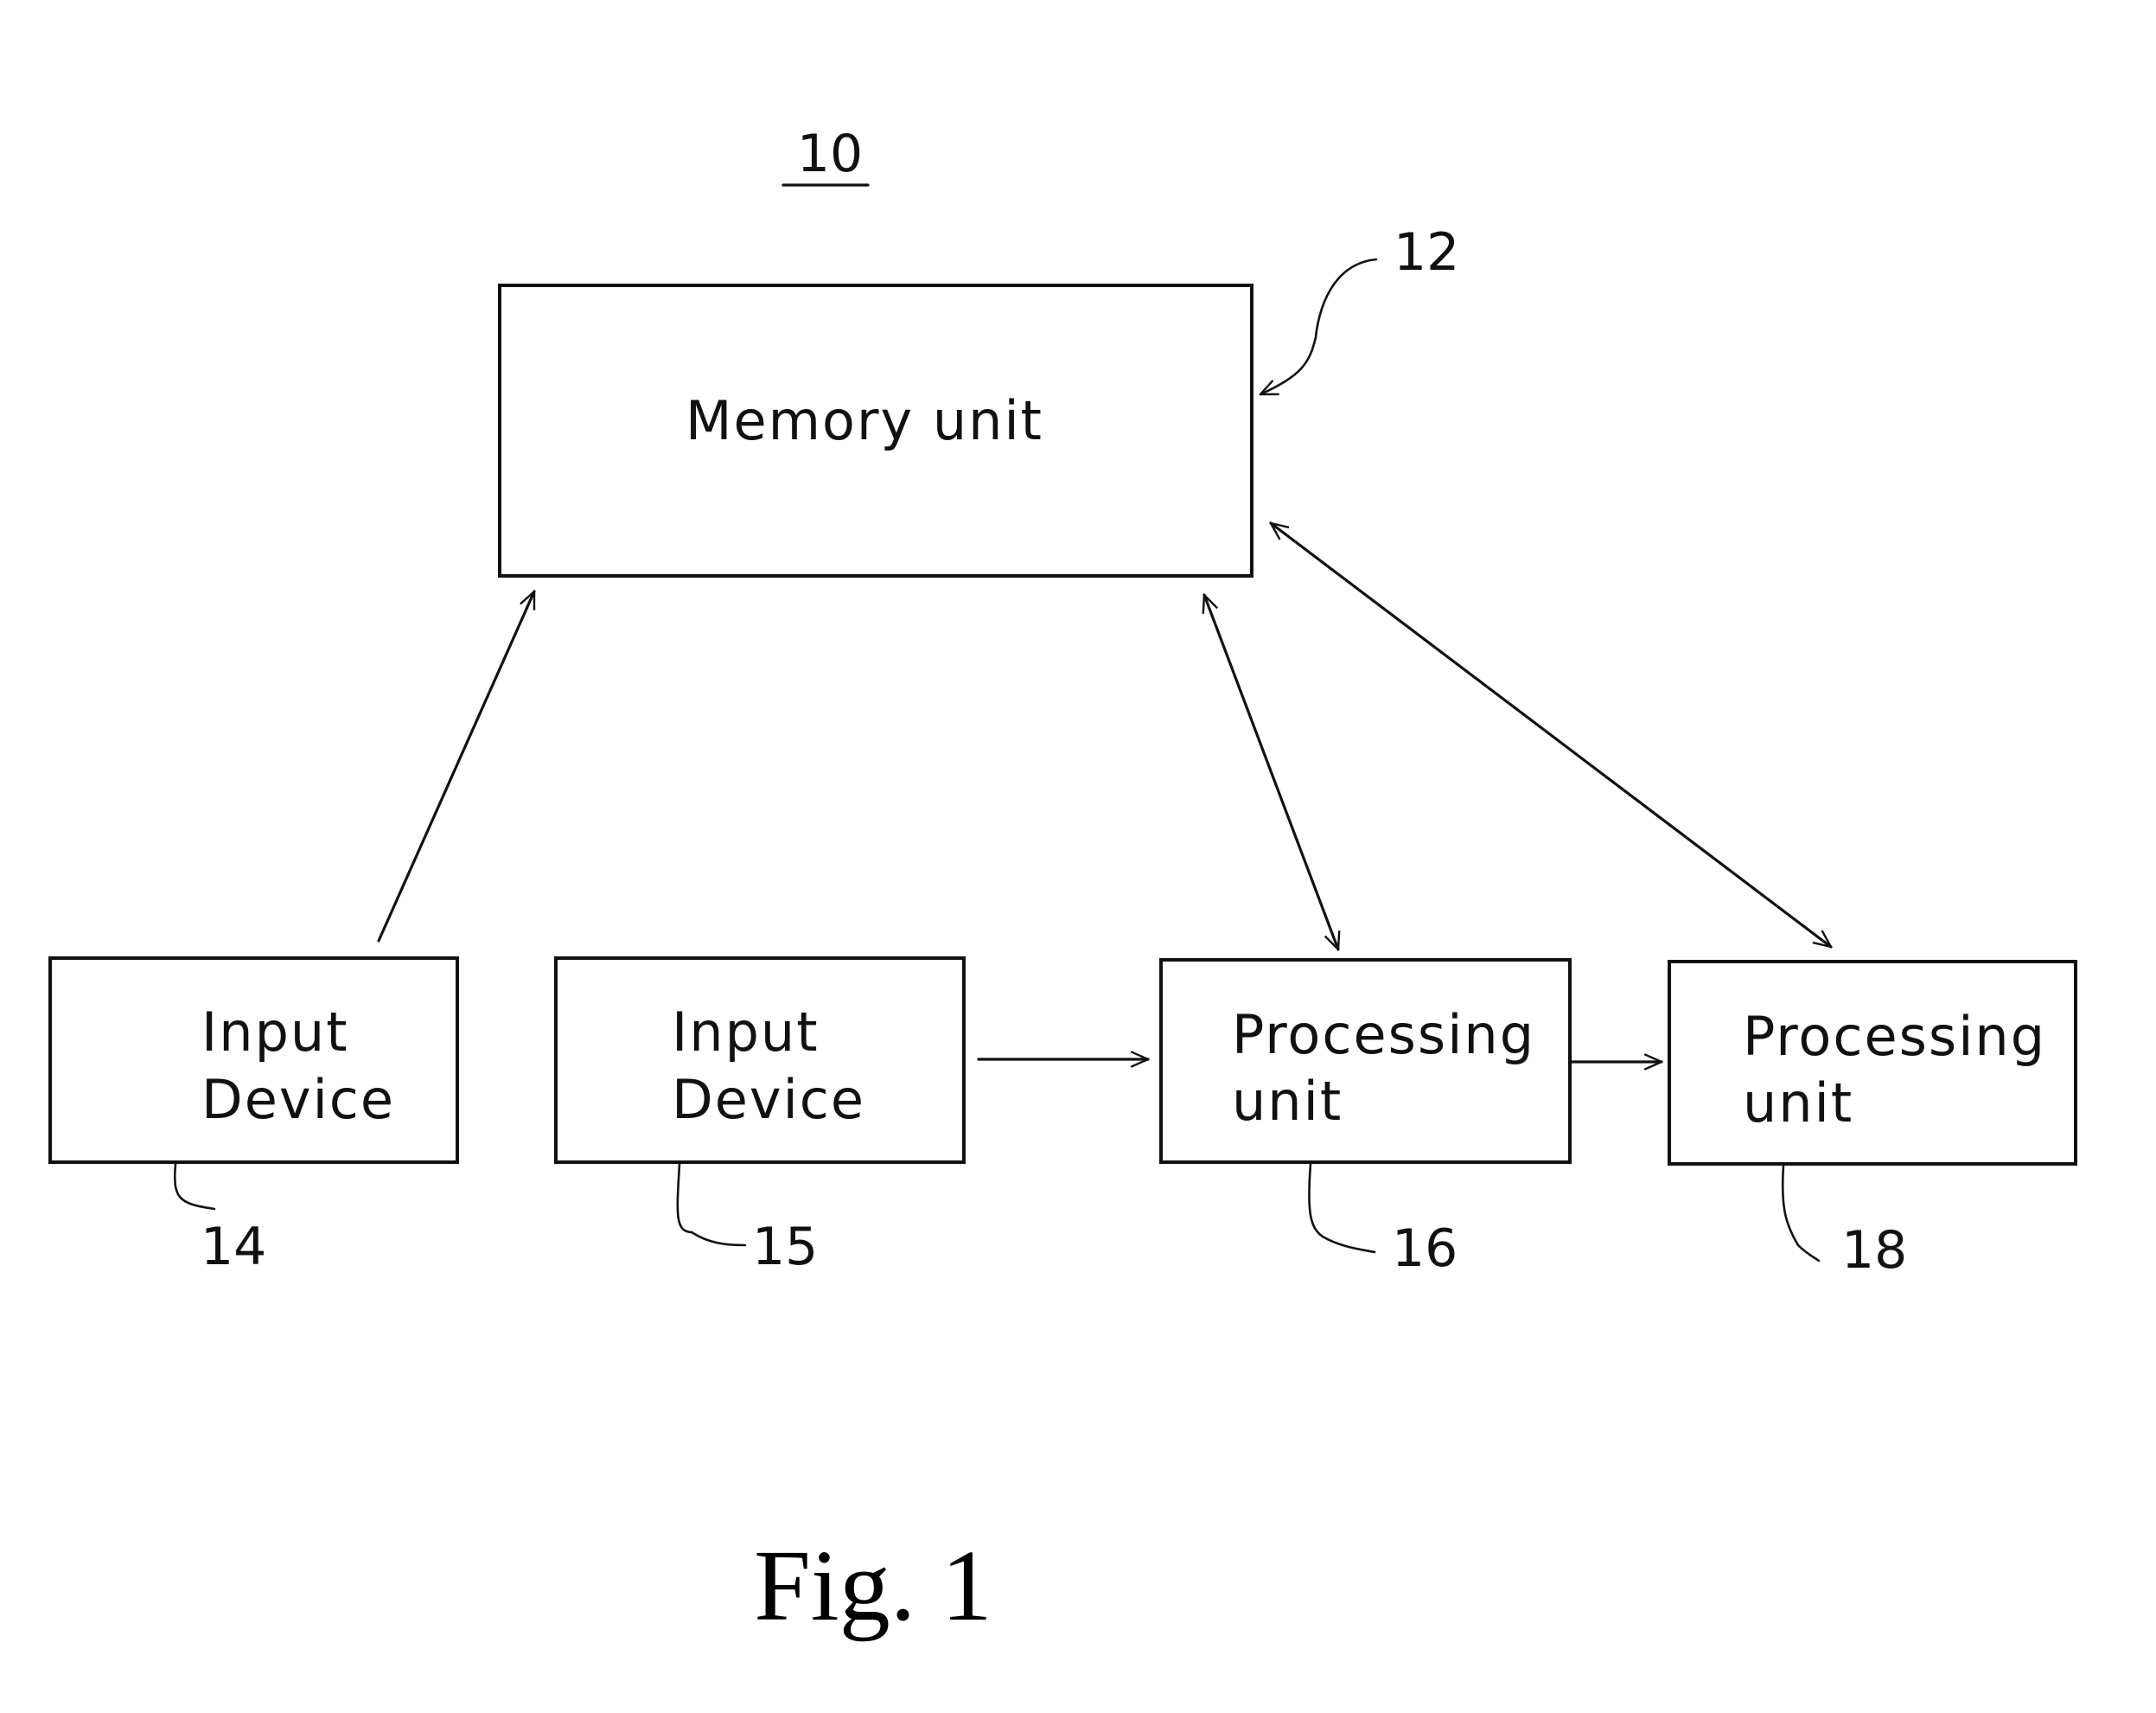  What do you see at coordinates (195, 1186) in the screenshot?
I see `input-device-14-leader` at bounding box center [195, 1186].